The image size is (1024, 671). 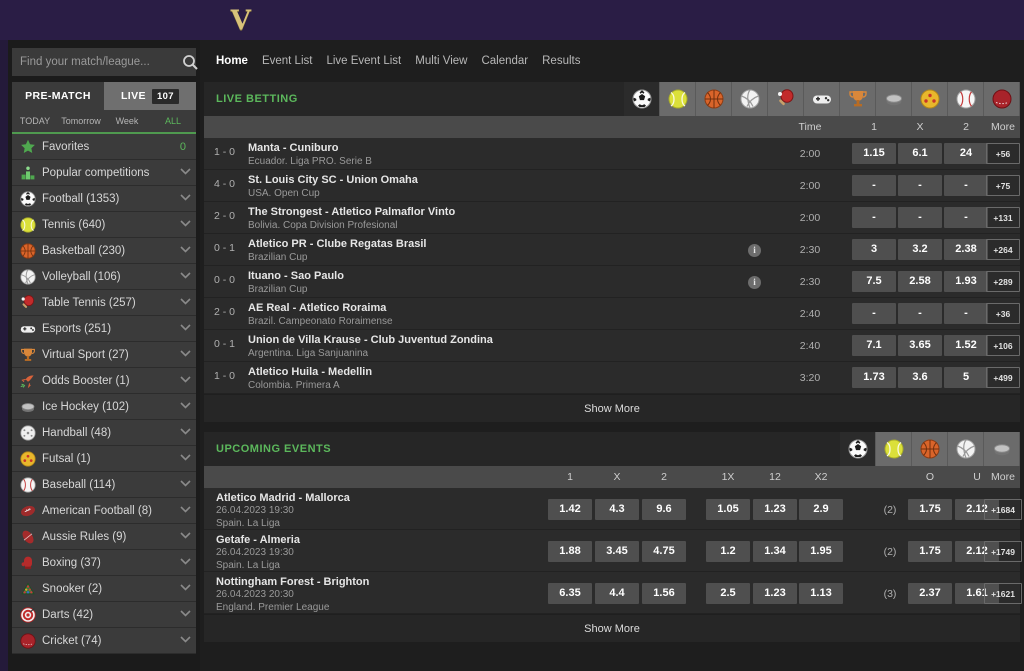 I want to click on odd-button-double-chance: 1.95, so click(x=821, y=551).